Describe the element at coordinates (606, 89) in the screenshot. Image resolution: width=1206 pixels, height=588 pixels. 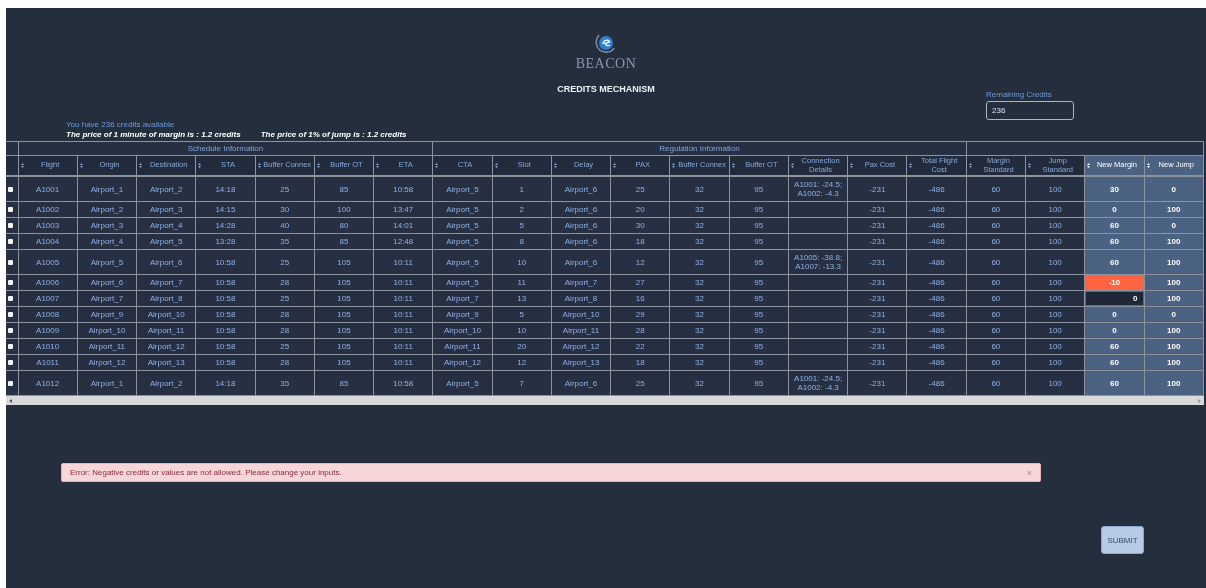
I see `page-title: CREDITS MECHANISM` at that location.